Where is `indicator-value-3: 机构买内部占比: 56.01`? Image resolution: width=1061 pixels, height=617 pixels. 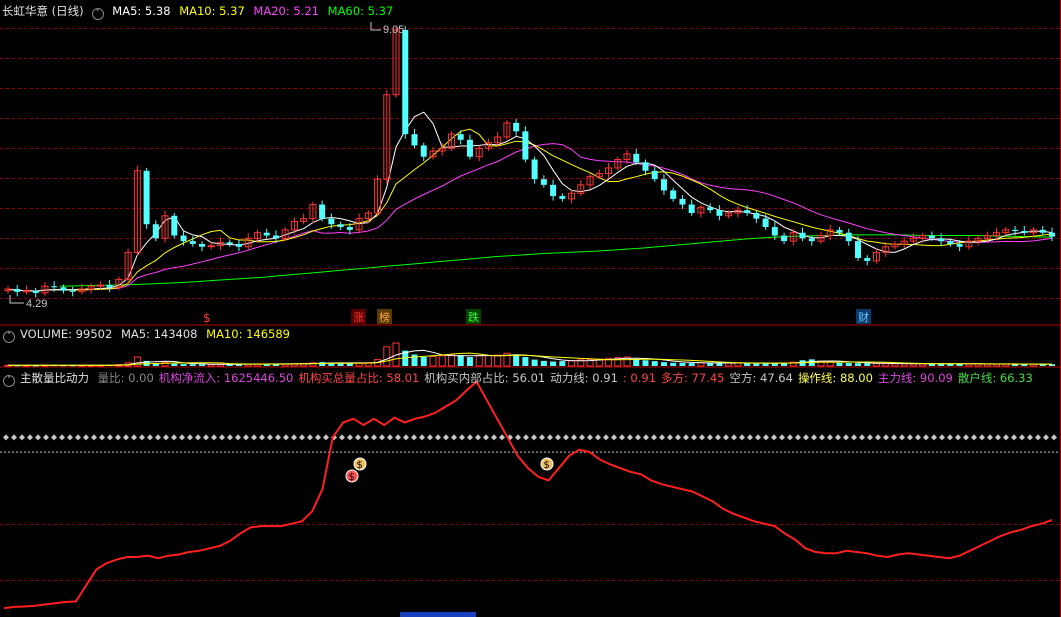 indicator-value-3: 机构买内部占比: 56.01 is located at coordinates (485, 378).